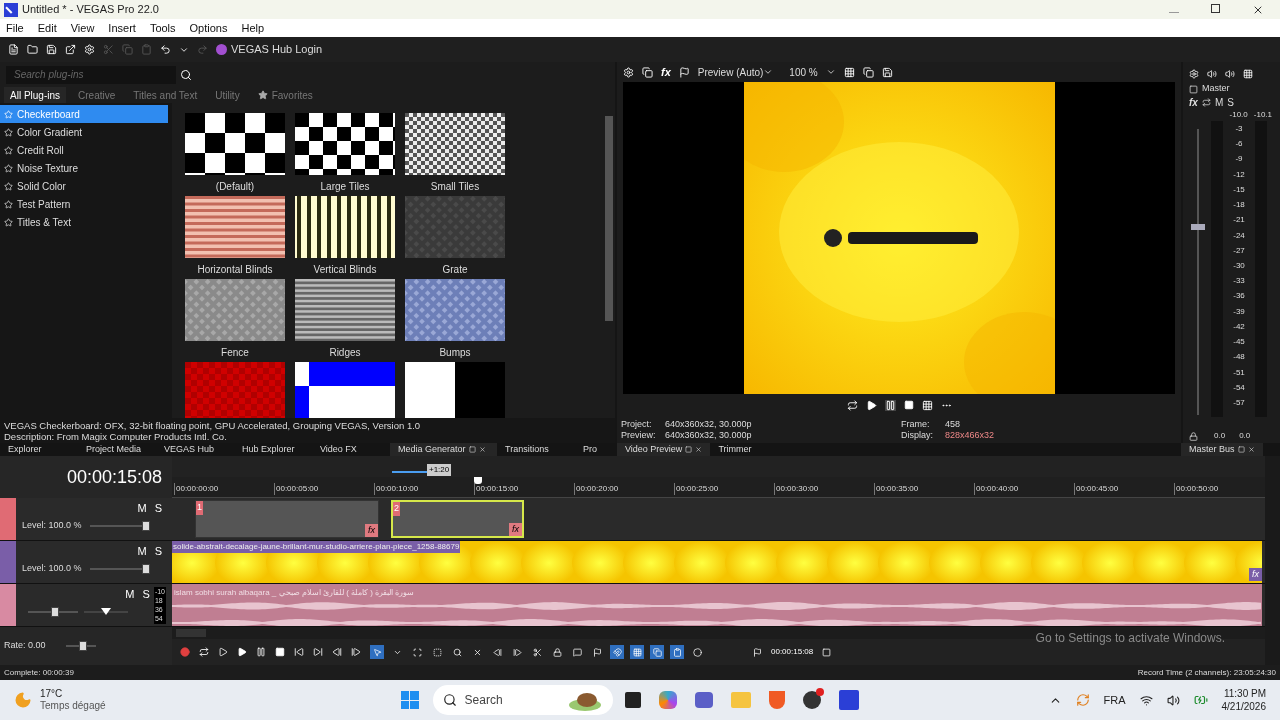  Describe the element at coordinates (871, 405) in the screenshot. I see `play-icon` at that location.